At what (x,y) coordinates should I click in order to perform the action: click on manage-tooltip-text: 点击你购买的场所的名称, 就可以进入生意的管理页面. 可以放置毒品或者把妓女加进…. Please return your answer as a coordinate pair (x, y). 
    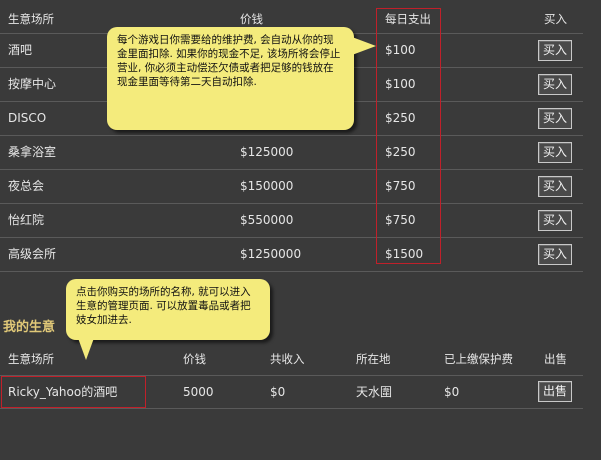
    Looking at the image, I should click on (163, 306).